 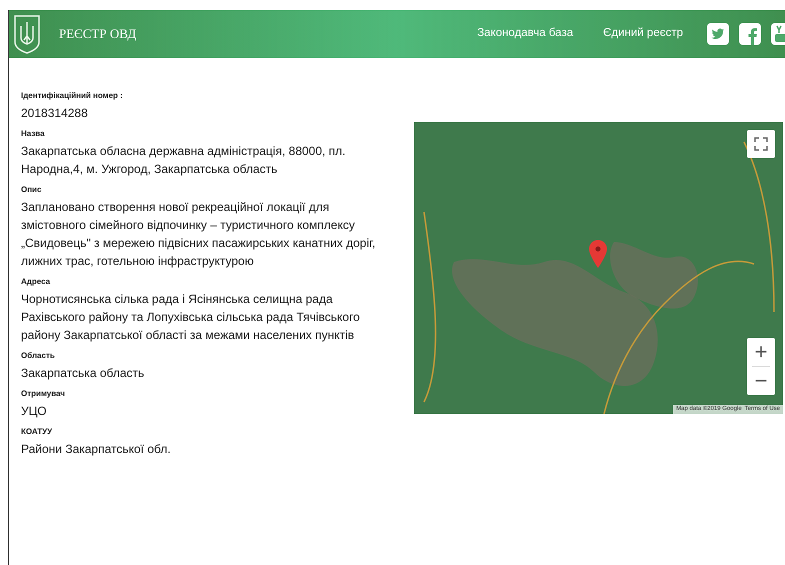 What do you see at coordinates (83, 373) in the screenshot?
I see `field-value: Закарпатська область` at bounding box center [83, 373].